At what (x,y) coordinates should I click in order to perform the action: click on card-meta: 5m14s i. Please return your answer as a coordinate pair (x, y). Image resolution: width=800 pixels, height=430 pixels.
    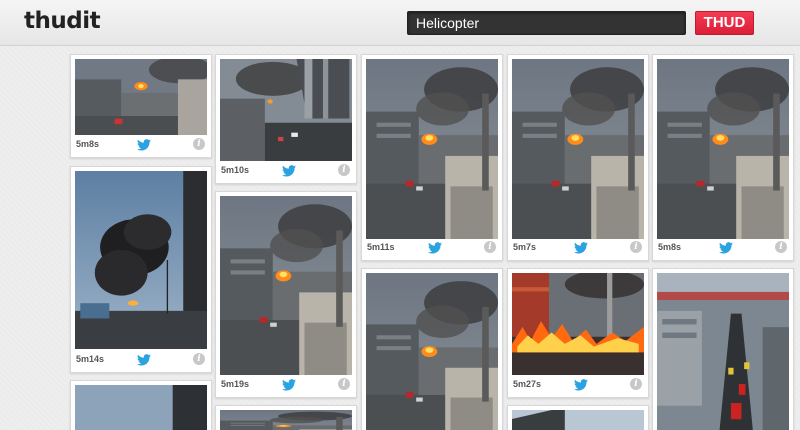
    Looking at the image, I should click on (141, 361).